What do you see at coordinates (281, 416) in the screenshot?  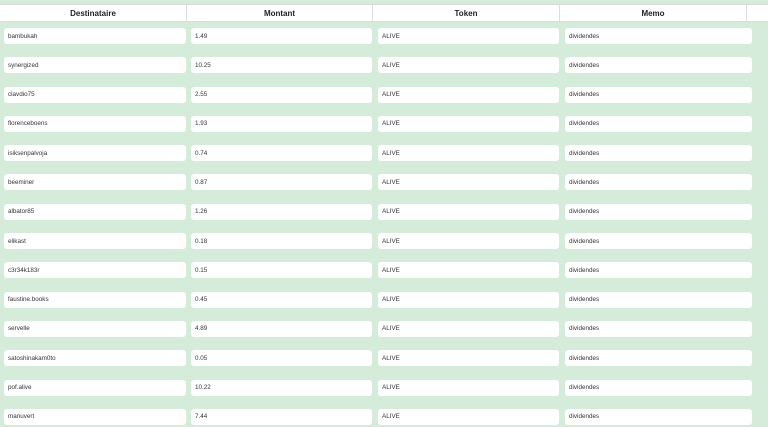 I see `amount-field: 7.44` at bounding box center [281, 416].